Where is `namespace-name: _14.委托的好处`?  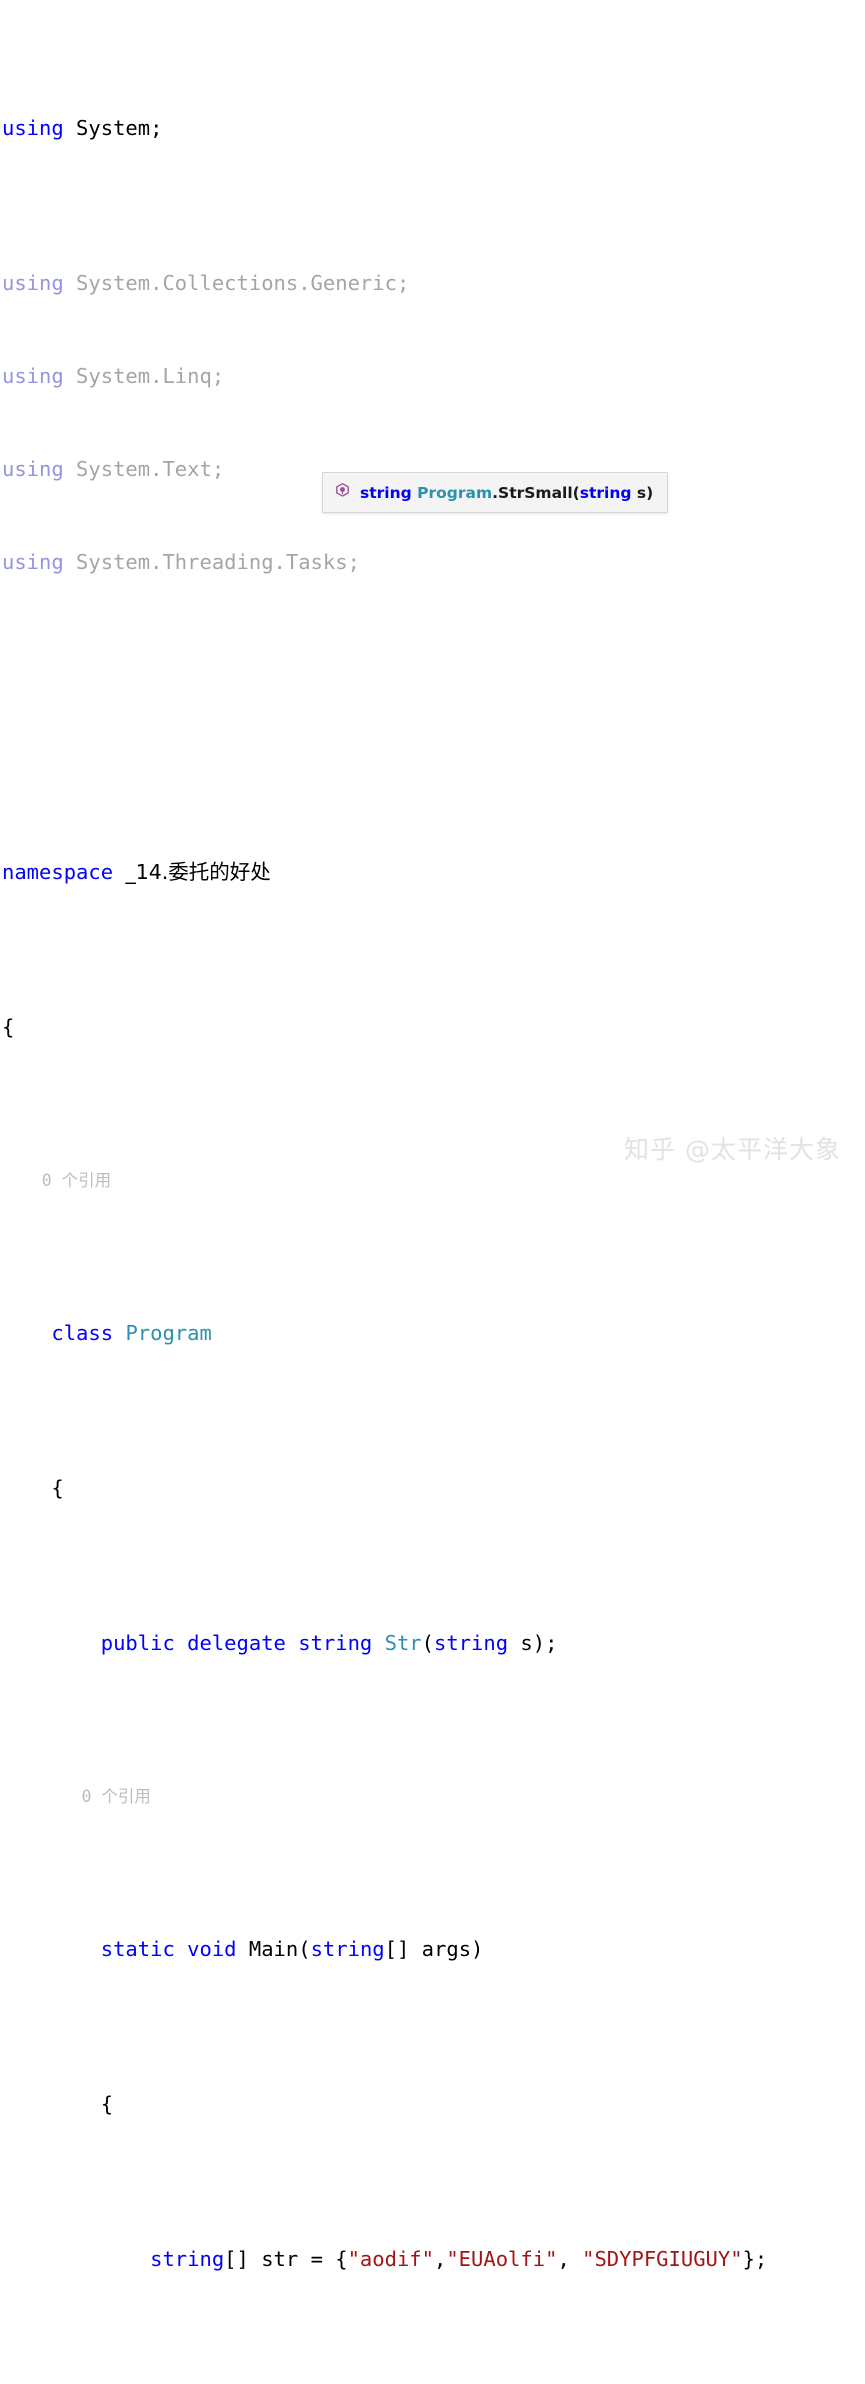 namespace-name: _14.委托的好处 is located at coordinates (198, 872).